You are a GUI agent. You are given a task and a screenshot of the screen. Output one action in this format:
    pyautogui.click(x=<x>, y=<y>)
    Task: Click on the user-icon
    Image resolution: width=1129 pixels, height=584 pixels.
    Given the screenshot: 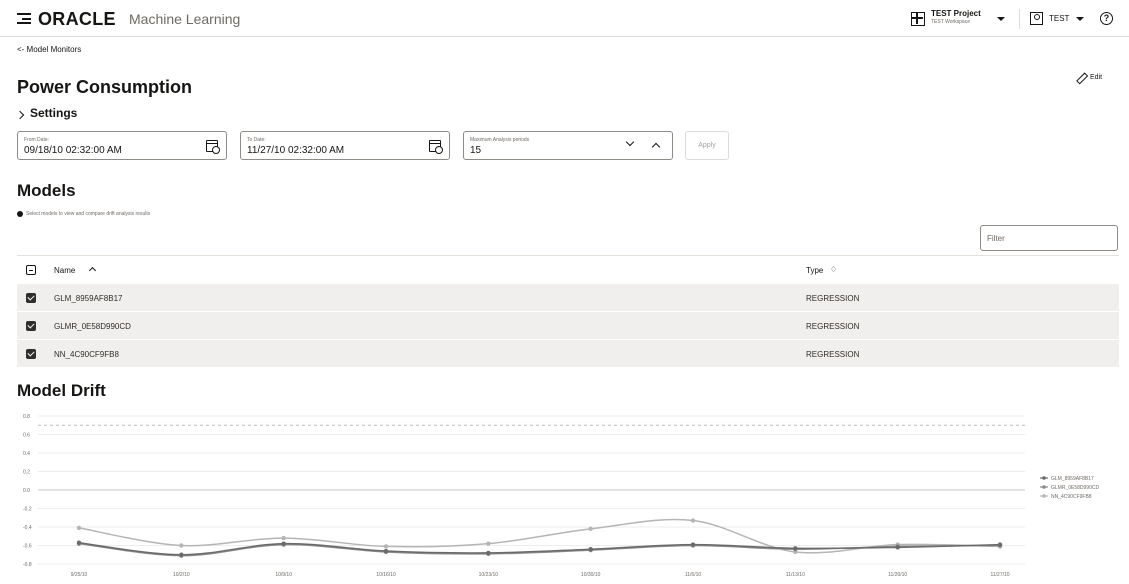 What is the action you would take?
    pyautogui.click(x=1036, y=18)
    